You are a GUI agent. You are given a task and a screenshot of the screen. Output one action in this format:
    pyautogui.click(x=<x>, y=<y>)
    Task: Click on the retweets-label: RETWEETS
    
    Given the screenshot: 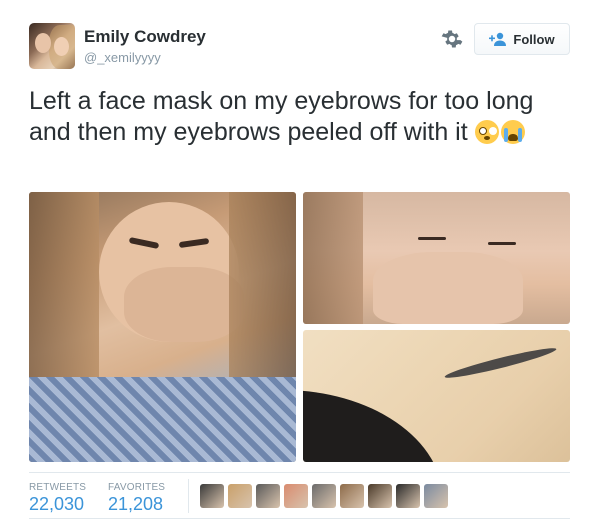 What is the action you would take?
    pyautogui.click(x=58, y=487)
    